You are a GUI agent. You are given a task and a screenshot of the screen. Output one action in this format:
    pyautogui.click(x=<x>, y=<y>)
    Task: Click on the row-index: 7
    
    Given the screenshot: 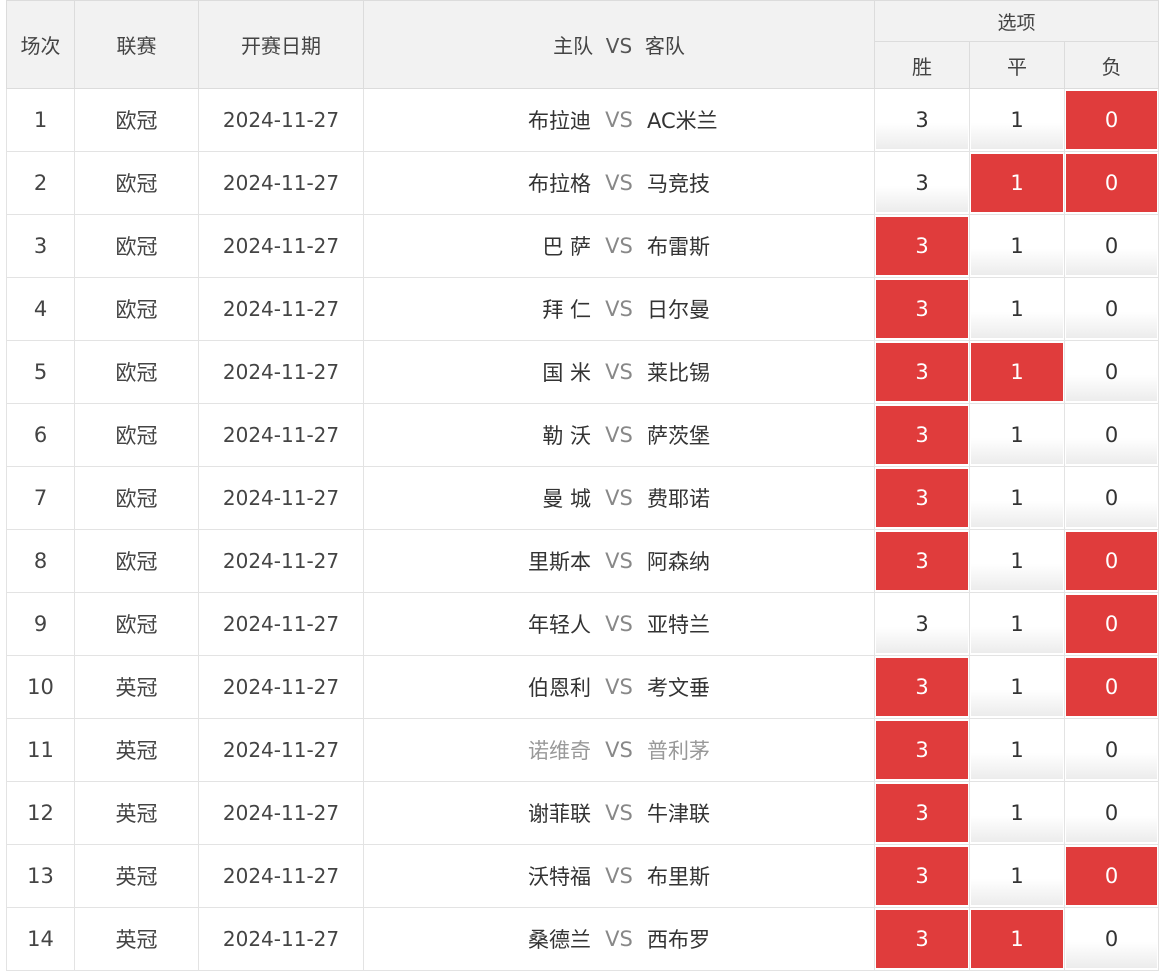 What is the action you would take?
    pyautogui.click(x=40, y=498)
    